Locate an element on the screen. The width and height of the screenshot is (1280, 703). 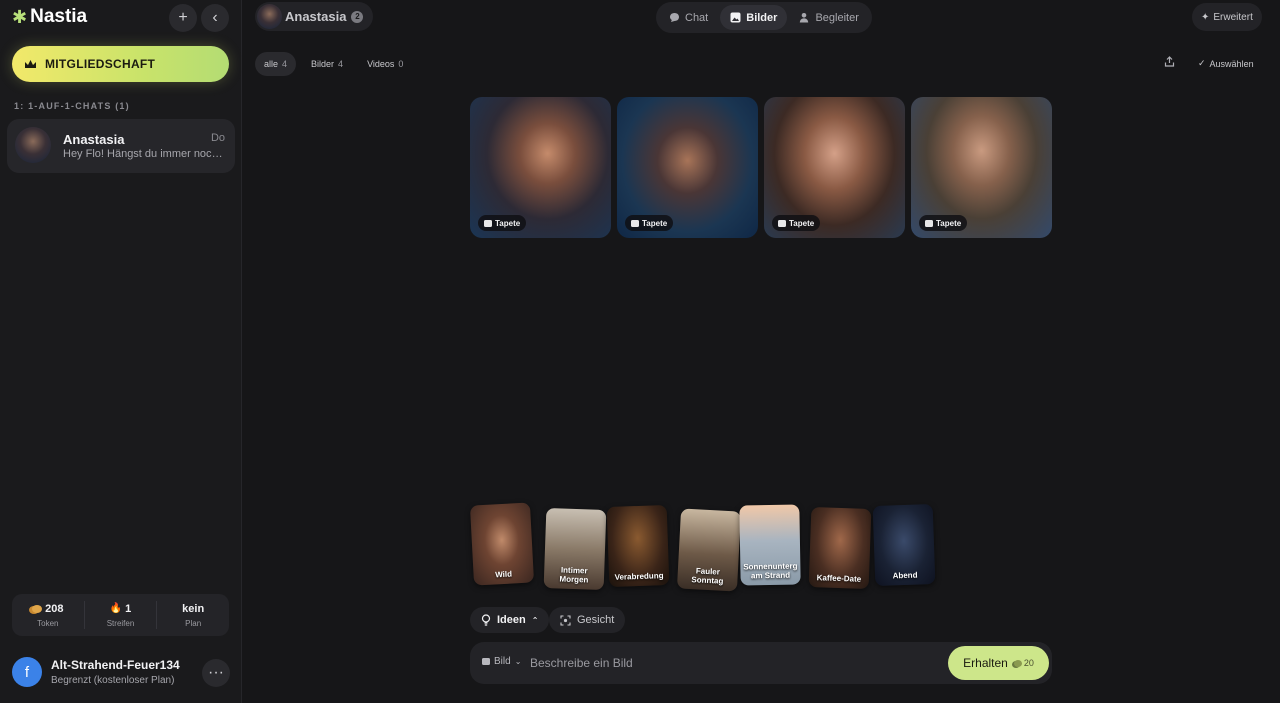
stat-plan: kein Plan is located at coordinates (193, 615).